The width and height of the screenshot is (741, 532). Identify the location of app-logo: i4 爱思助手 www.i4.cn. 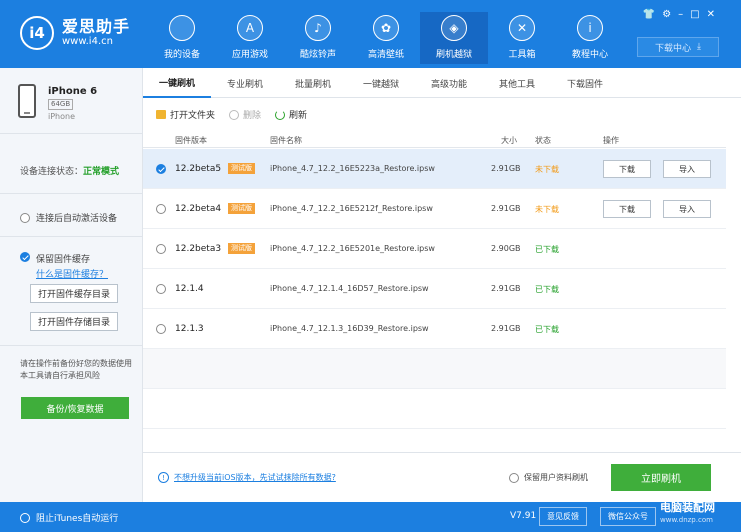
(75, 33).